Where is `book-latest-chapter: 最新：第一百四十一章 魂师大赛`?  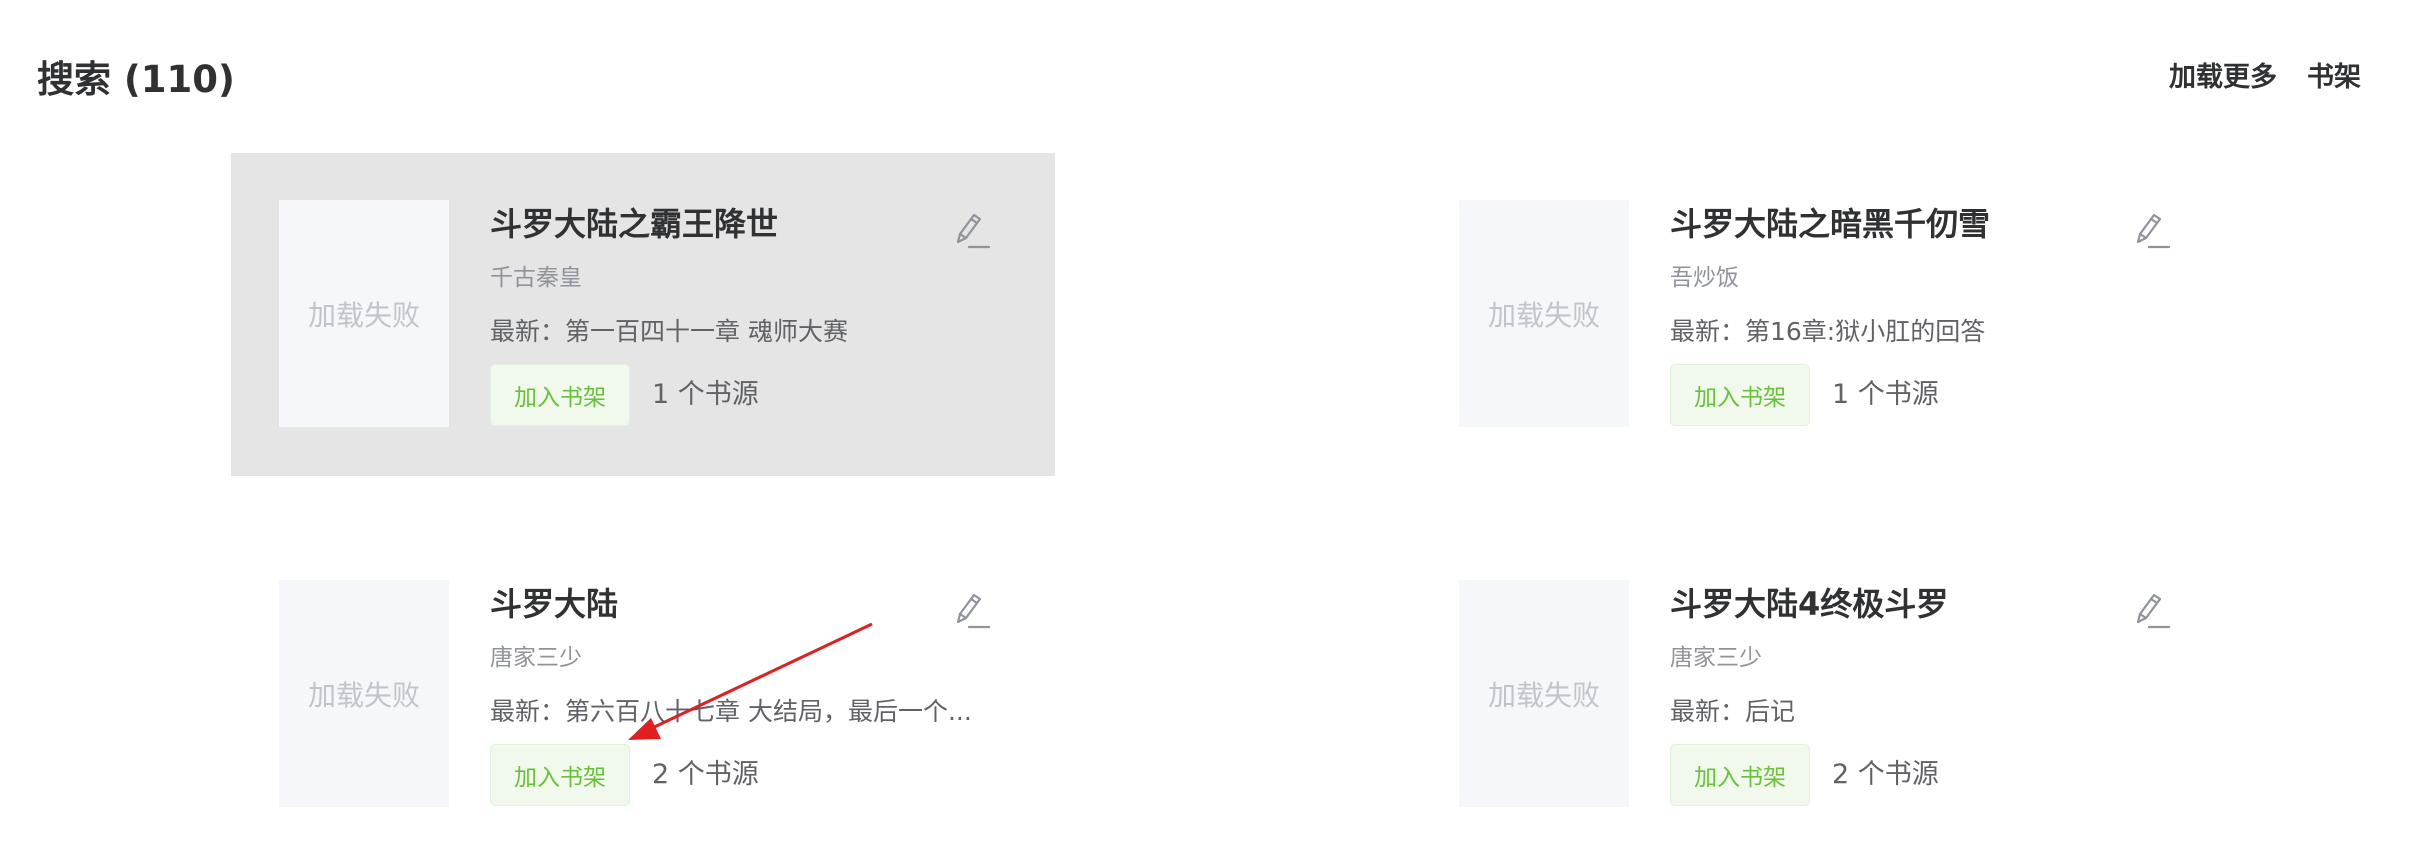
book-latest-chapter: 最新：第一百四十一章 魂师大赛 is located at coordinates (669, 331).